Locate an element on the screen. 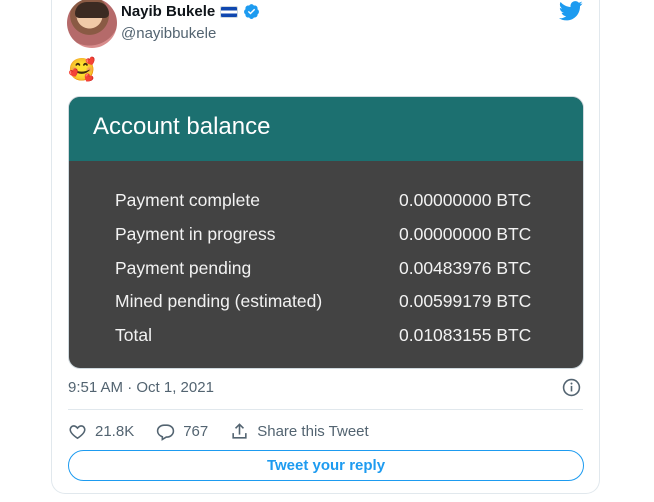 Image resolution: width=654 pixels, height=502 pixels. share-button: Share this Tweet is located at coordinates (299, 431).